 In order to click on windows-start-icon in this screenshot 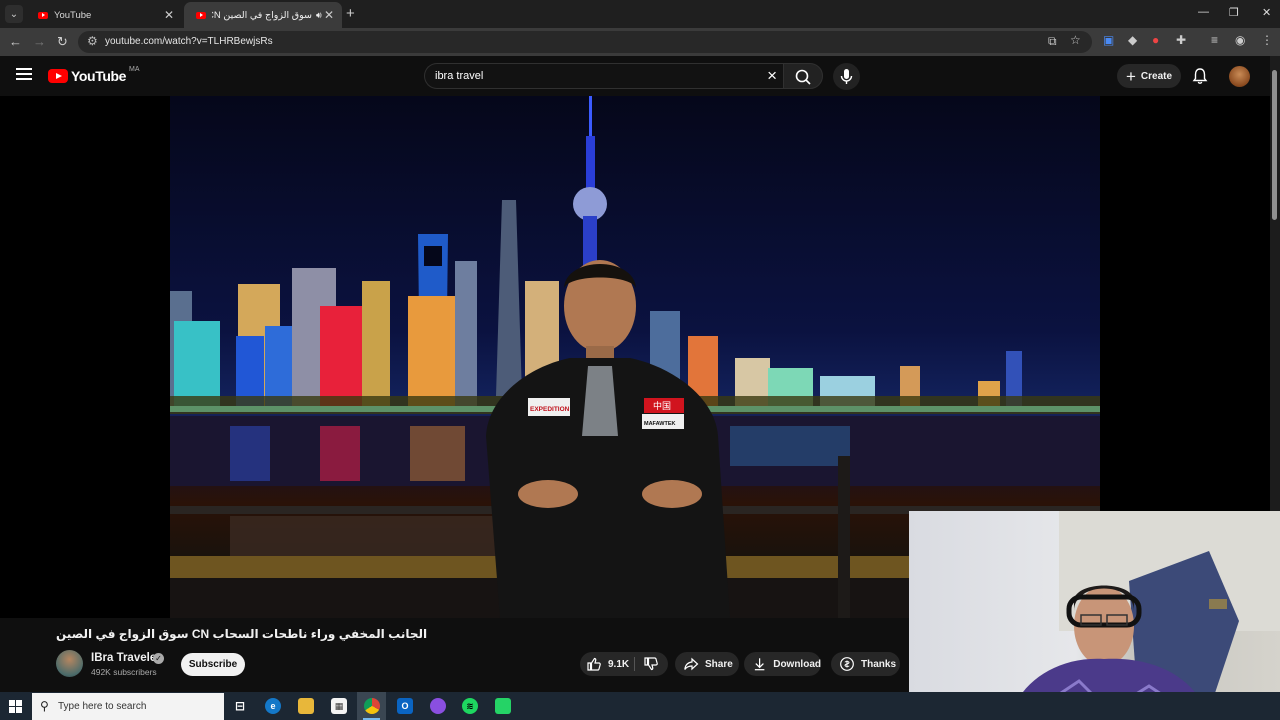, I will do `click(15, 706)`.